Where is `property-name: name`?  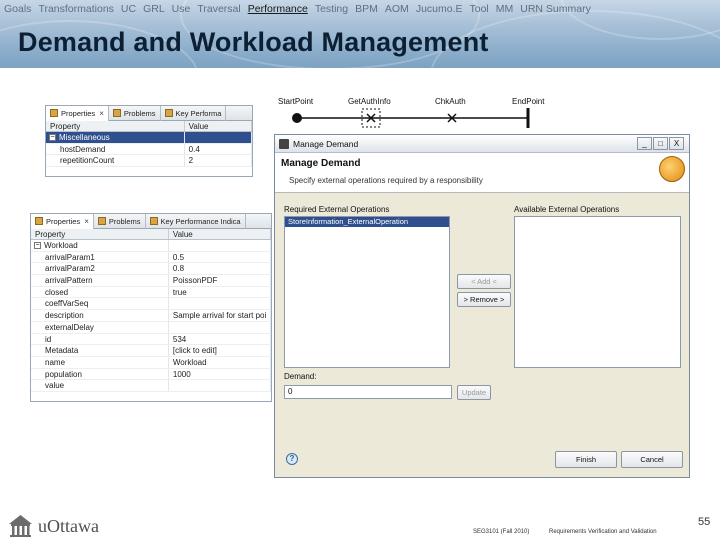
property-name: name is located at coordinates (55, 362).